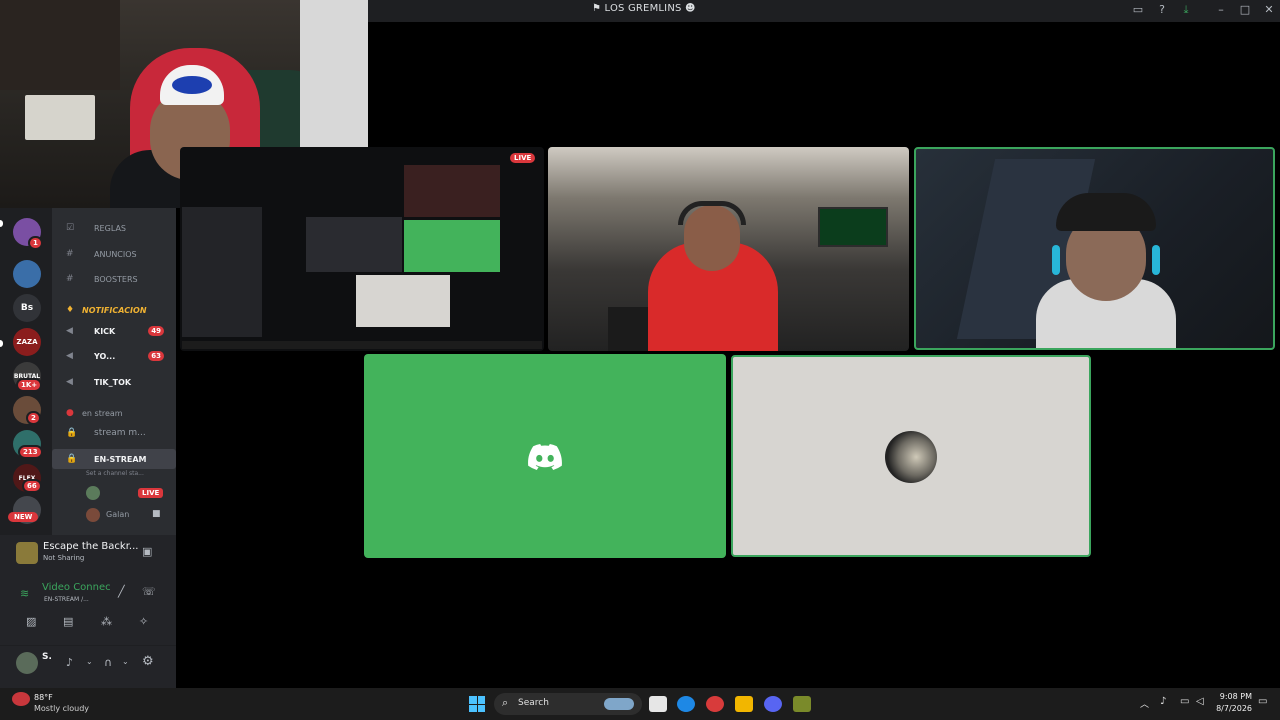 This screenshot has width=1280, height=720. What do you see at coordinates (114, 310) in the screenshot?
I see `category-notificacion: ♦ NOTIFICACION` at bounding box center [114, 310].